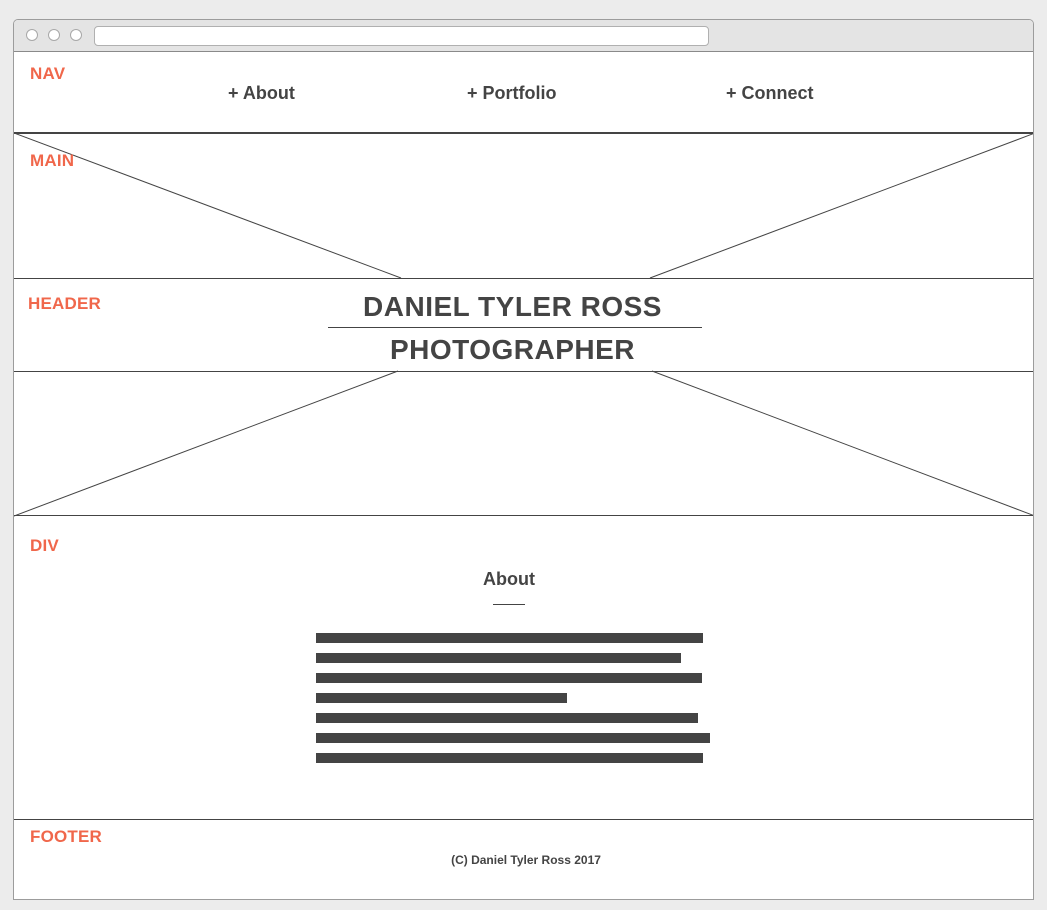  Describe the element at coordinates (842, 443) in the screenshot. I see `placeholder-line-bottom-right` at that location.